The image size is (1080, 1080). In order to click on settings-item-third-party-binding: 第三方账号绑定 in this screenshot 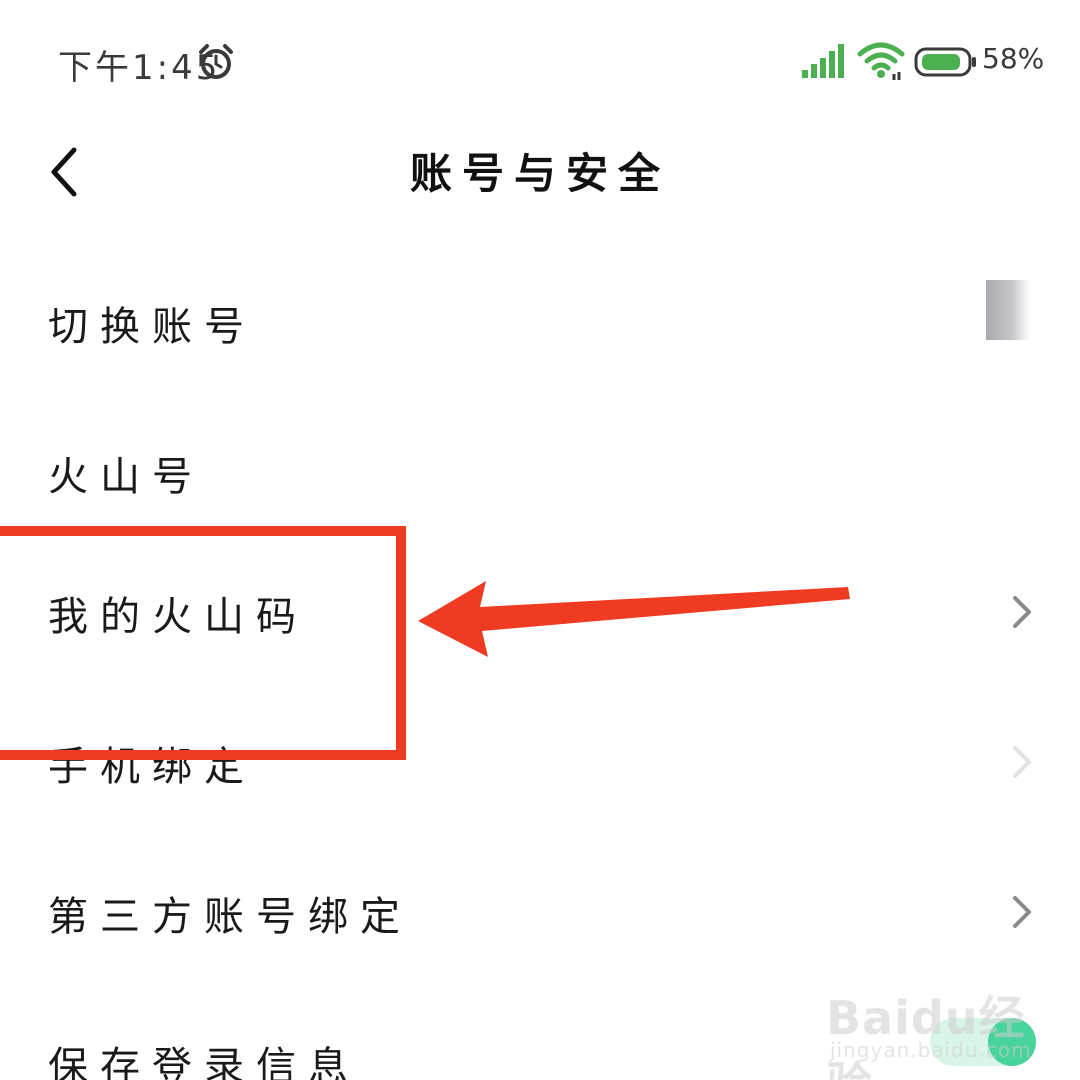, I will do `click(540, 910)`.